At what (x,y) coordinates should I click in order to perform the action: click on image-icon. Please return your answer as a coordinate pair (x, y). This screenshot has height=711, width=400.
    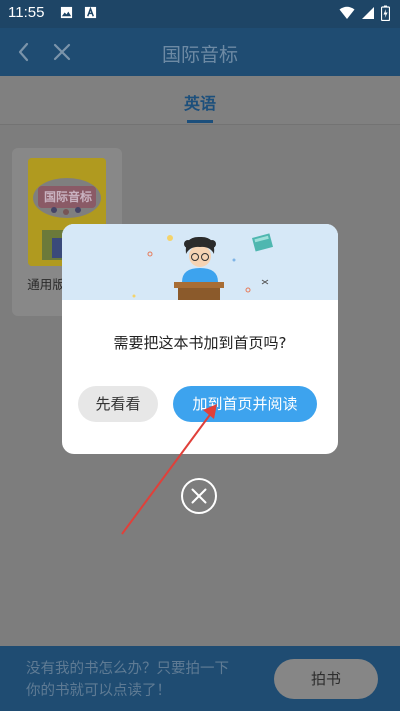
    Looking at the image, I should click on (66, 12).